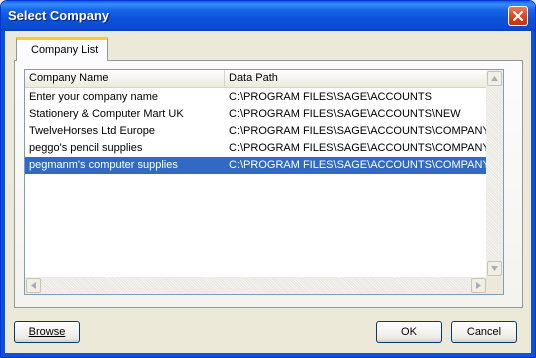  What do you see at coordinates (65, 50) in the screenshot?
I see `tab-label: Company List` at bounding box center [65, 50].